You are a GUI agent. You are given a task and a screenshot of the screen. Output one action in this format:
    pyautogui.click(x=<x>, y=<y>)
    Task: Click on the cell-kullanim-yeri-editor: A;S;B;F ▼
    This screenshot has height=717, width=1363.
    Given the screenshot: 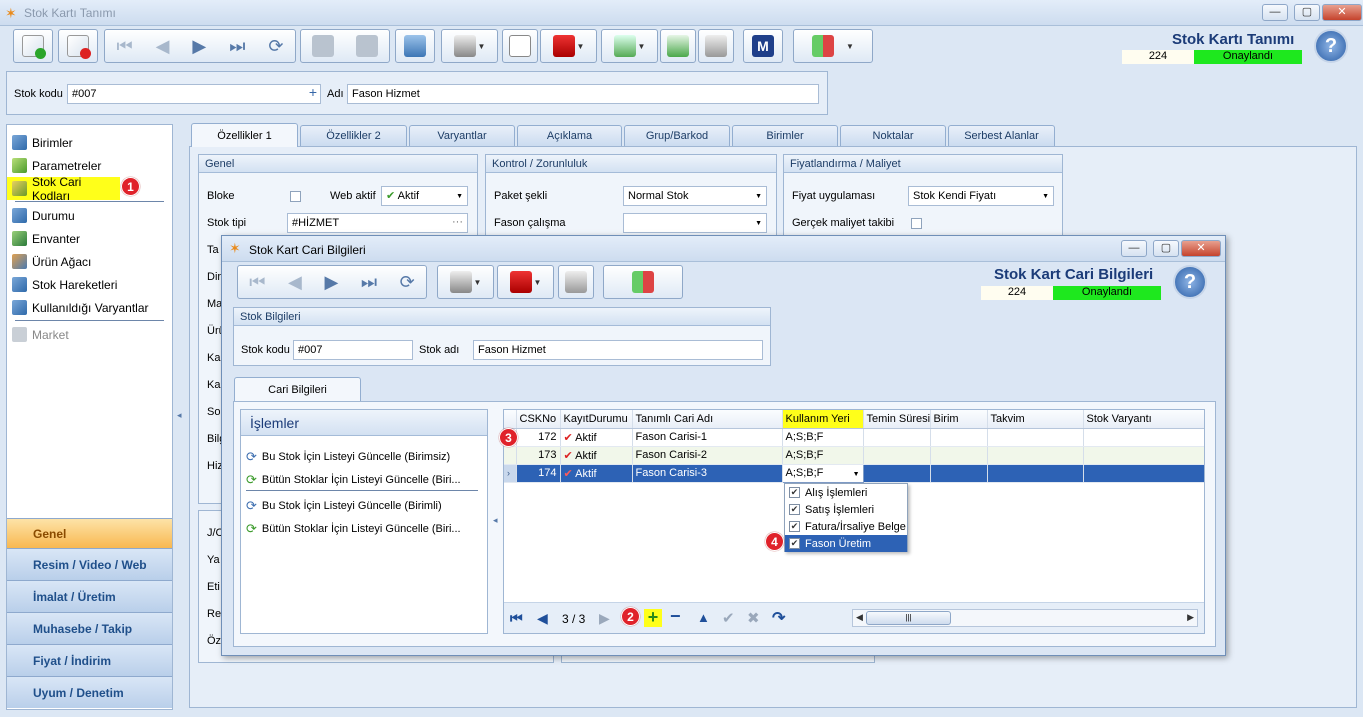 What is the action you would take?
    pyautogui.click(x=822, y=473)
    